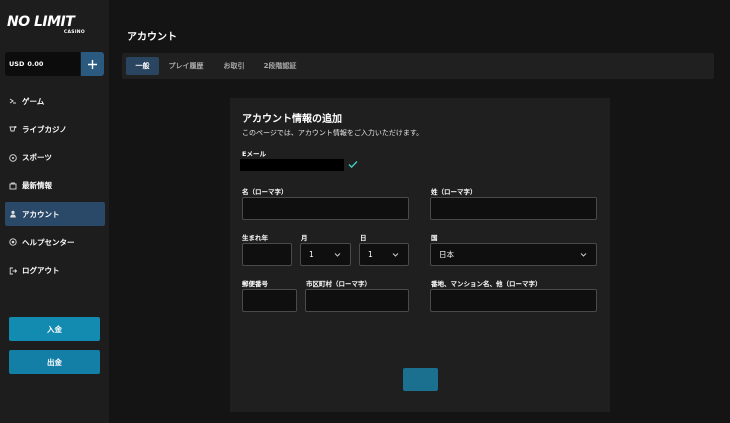 The width and height of the screenshot is (730, 423). What do you see at coordinates (265, 192) in the screenshot?
I see `first-name-label: 名（ローマ字）` at bounding box center [265, 192].